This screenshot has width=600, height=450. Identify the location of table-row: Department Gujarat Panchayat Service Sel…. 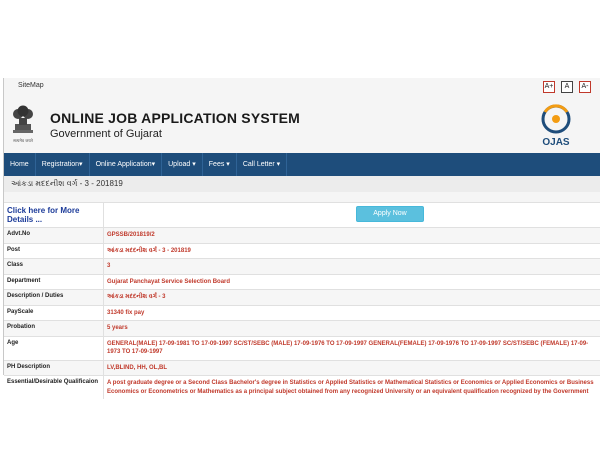
(302, 281).